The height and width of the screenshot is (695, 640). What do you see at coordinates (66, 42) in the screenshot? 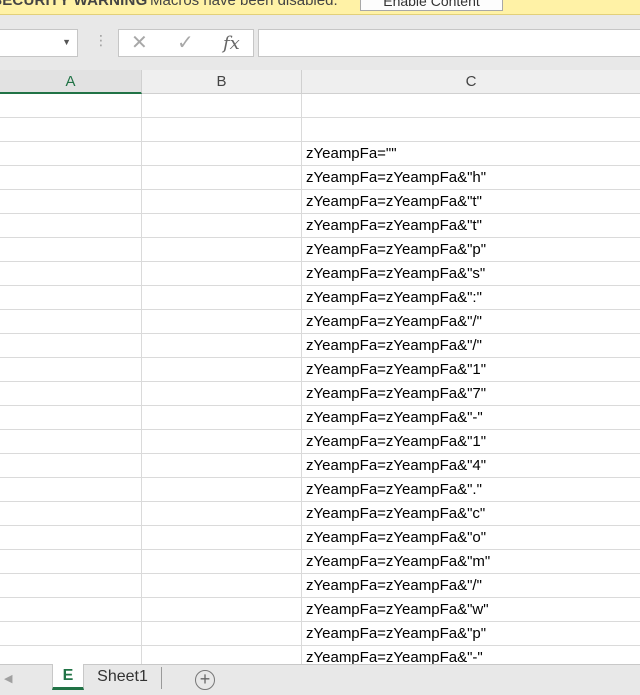
I see `chevron-down-icon: ▼` at bounding box center [66, 42].